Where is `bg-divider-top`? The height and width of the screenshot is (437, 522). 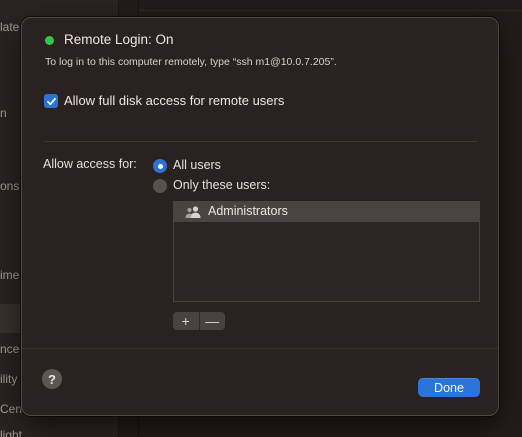 bg-divider-top is located at coordinates (330, 10).